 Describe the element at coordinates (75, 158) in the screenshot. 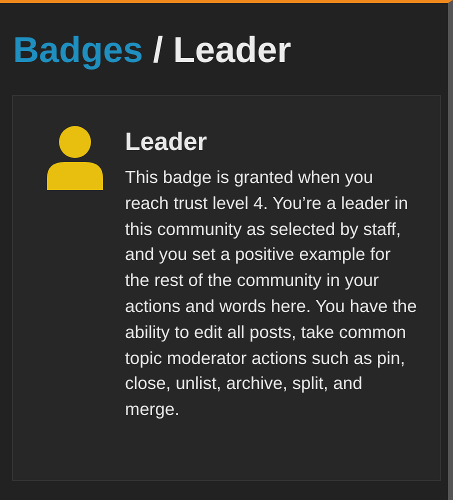

I see `user-icon` at that location.